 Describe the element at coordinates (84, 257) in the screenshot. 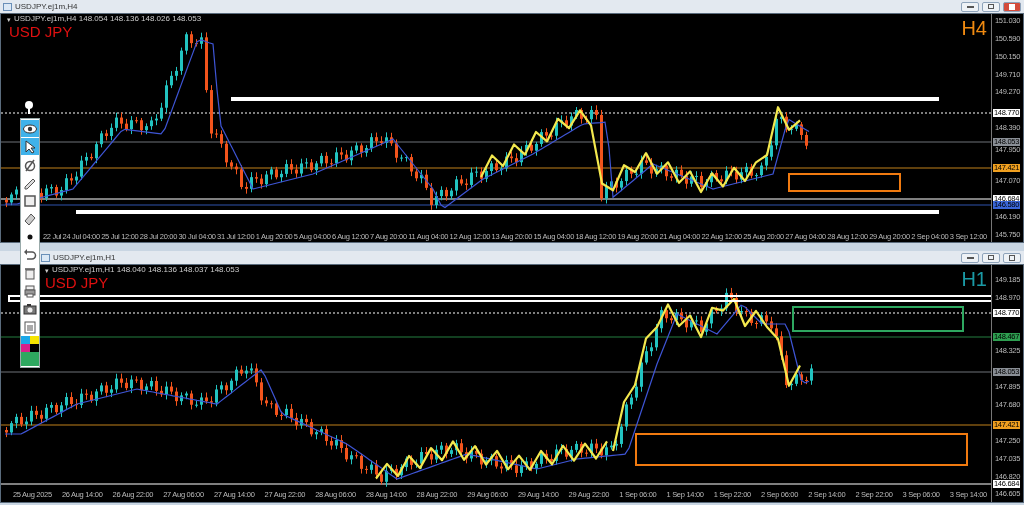

I see `window-title: USDJPY.ej1m,H1` at that location.